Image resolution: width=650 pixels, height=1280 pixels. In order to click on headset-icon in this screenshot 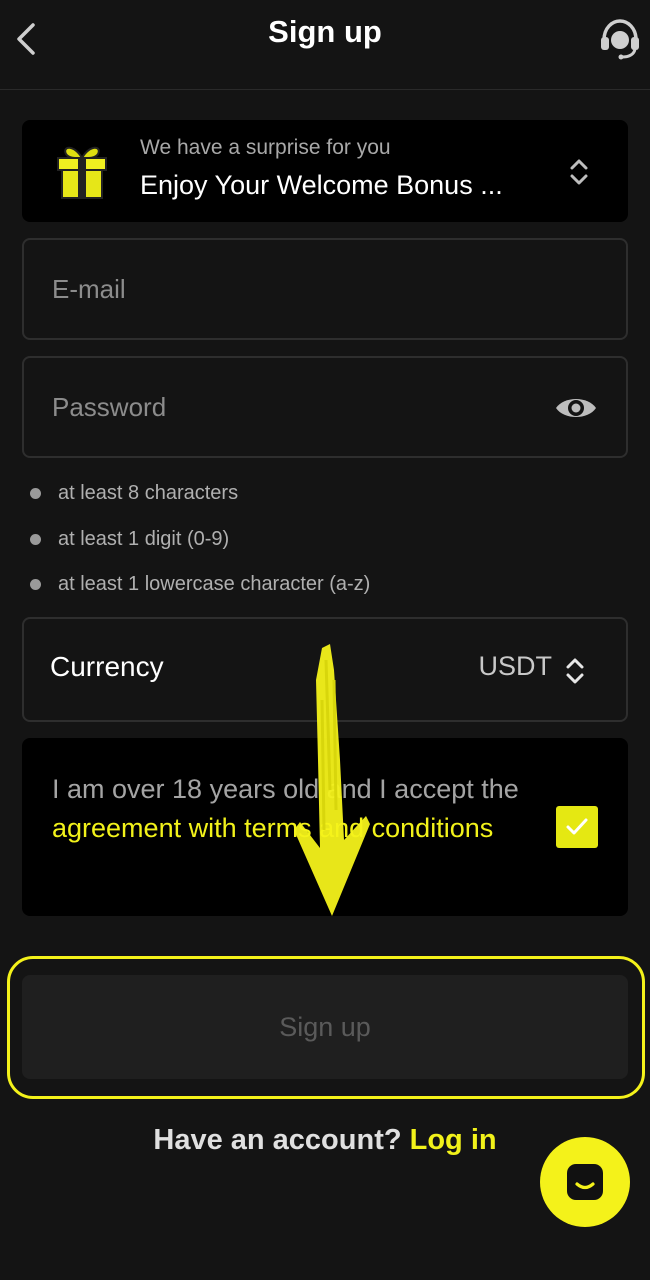, I will do `click(620, 38)`.